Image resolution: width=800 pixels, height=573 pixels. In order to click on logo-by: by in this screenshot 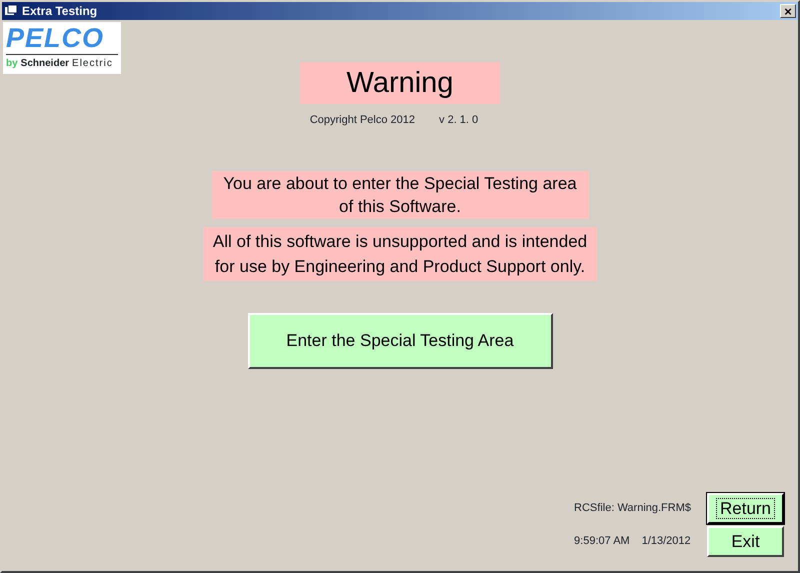, I will do `click(12, 63)`.